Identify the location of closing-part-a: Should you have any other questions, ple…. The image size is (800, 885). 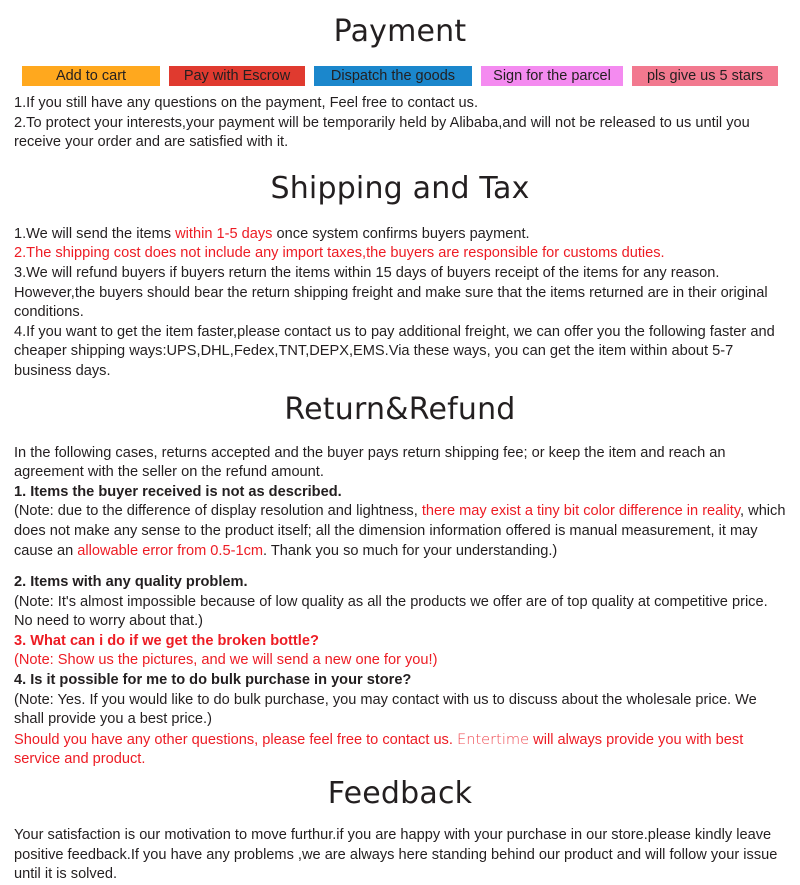
(235, 739).